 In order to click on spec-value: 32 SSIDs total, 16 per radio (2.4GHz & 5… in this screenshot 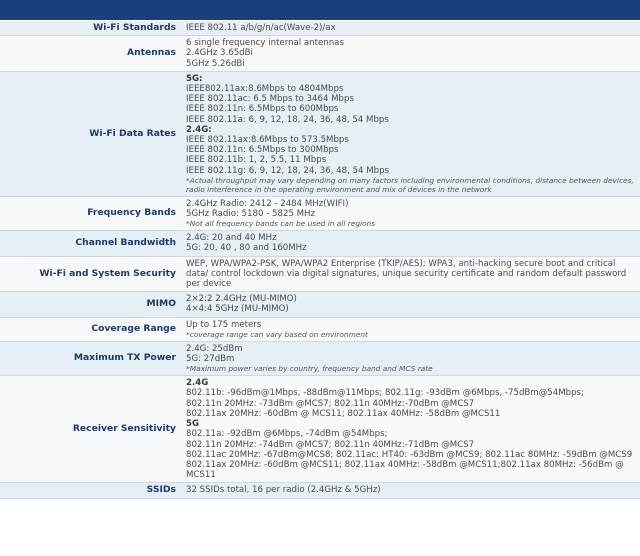, I will do `click(411, 490)`.